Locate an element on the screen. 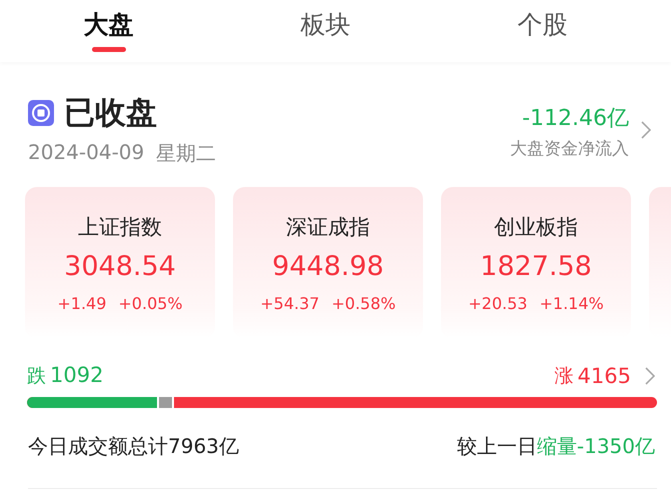  date-text: 2024-04-09 is located at coordinates (86, 153).